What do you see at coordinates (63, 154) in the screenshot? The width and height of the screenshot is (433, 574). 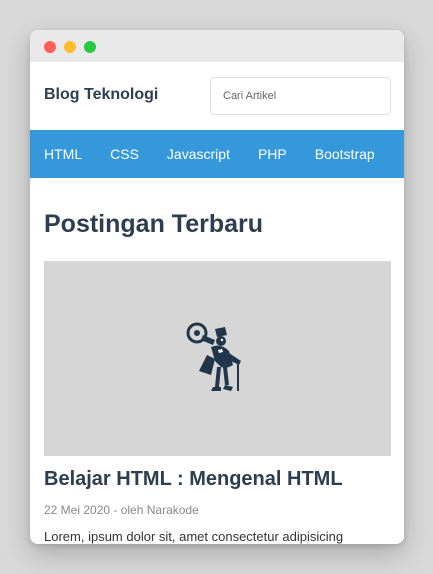 I see `nav-item-html: HTML` at bounding box center [63, 154].